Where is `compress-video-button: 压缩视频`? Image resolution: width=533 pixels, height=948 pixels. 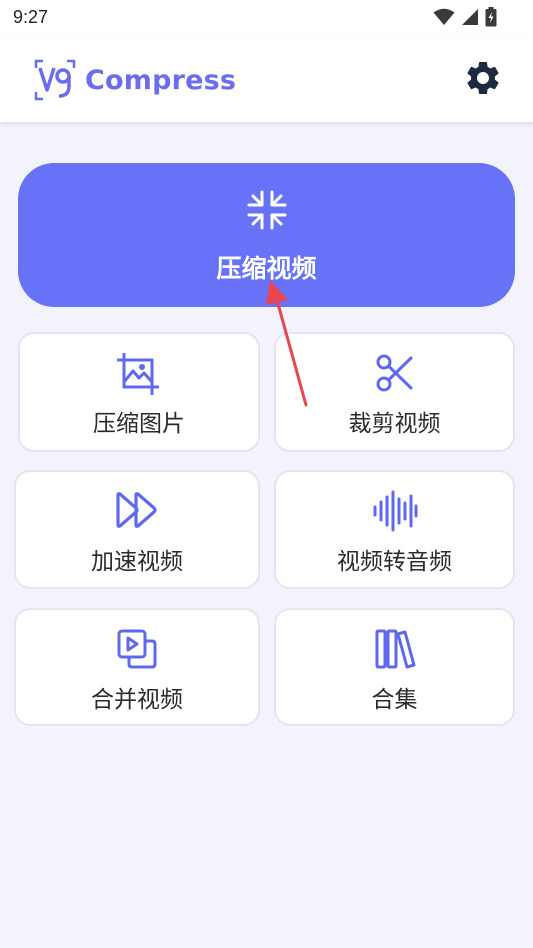 compress-video-button: 压缩视频 is located at coordinates (266, 235).